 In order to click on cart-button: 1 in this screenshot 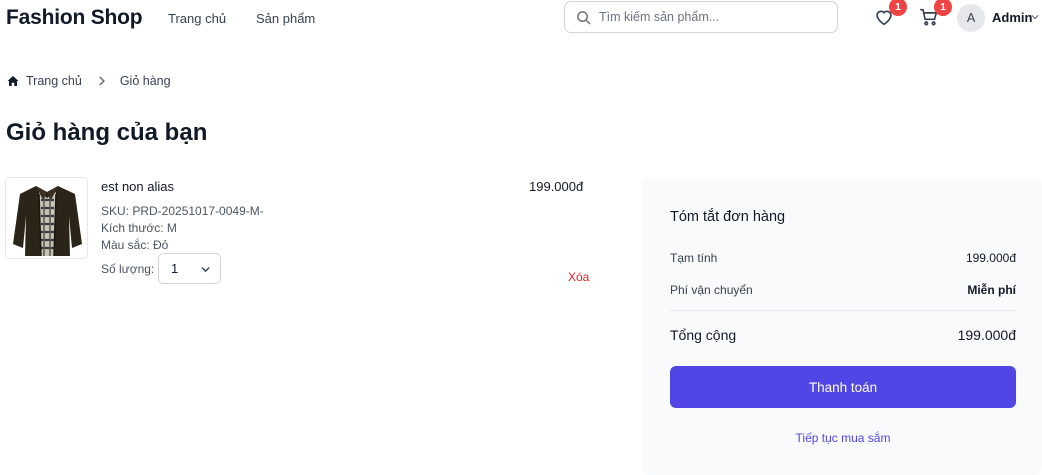, I will do `click(935, 15)`.